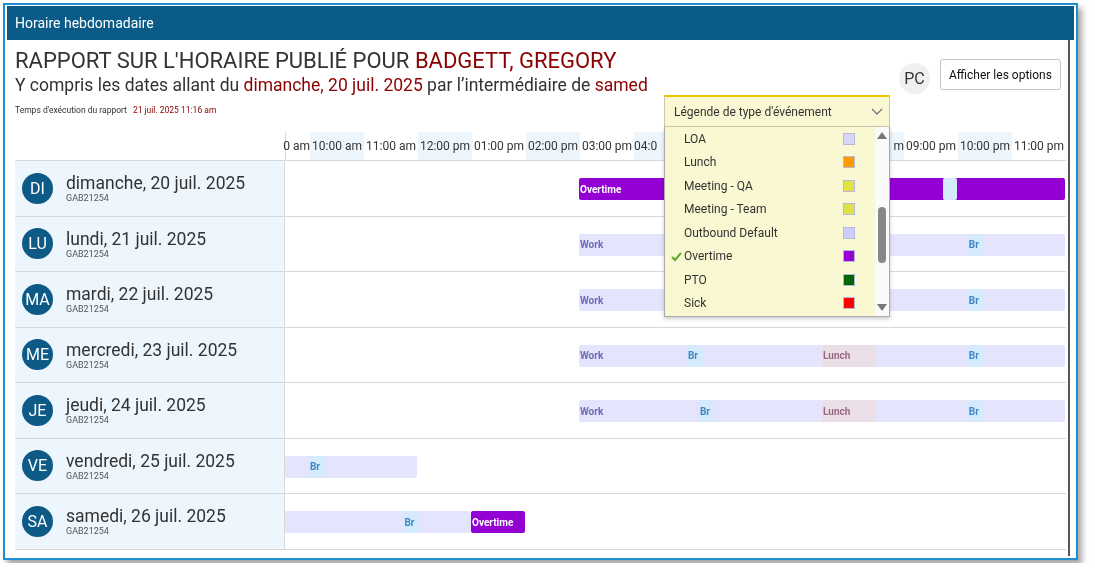  What do you see at coordinates (136, 238) in the screenshot?
I see `day-date: lundi, 21 juil. 2025` at bounding box center [136, 238].